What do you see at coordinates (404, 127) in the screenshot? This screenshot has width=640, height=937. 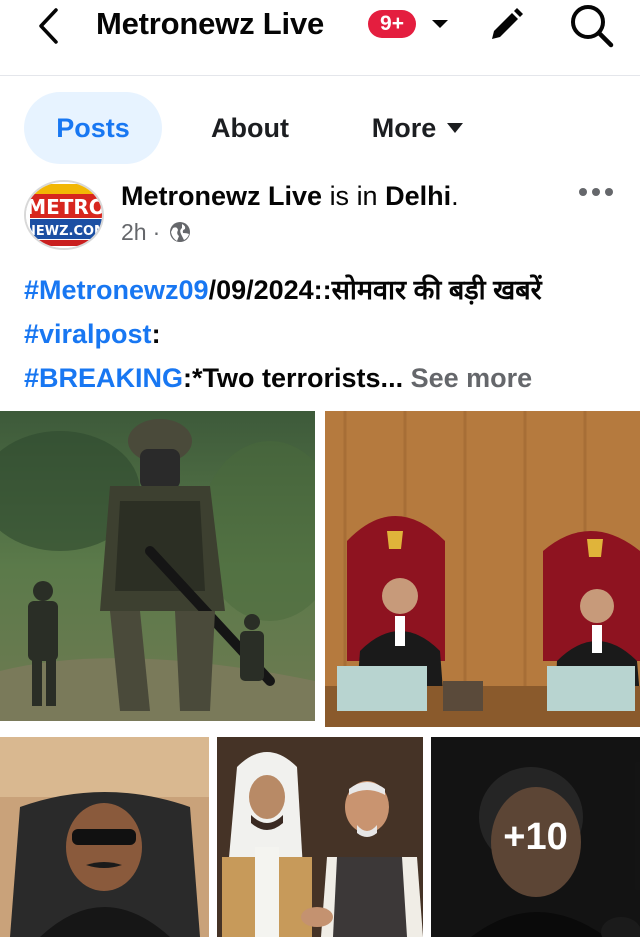 I see `tab-label: More` at bounding box center [404, 127].